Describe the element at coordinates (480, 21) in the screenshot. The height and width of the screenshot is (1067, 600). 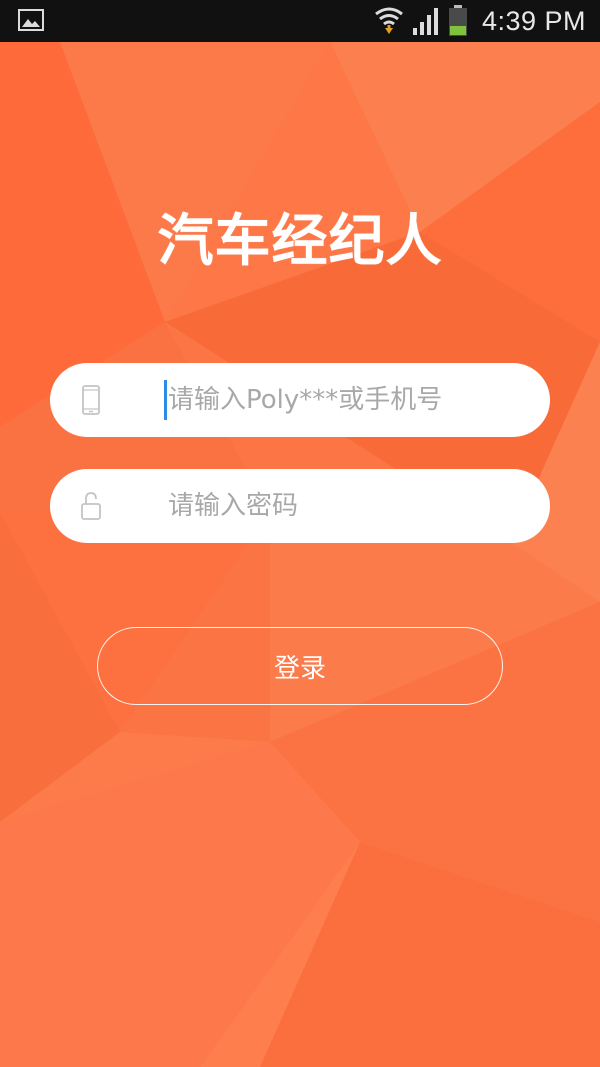
I see `status-indicators: 4:39 PM` at that location.